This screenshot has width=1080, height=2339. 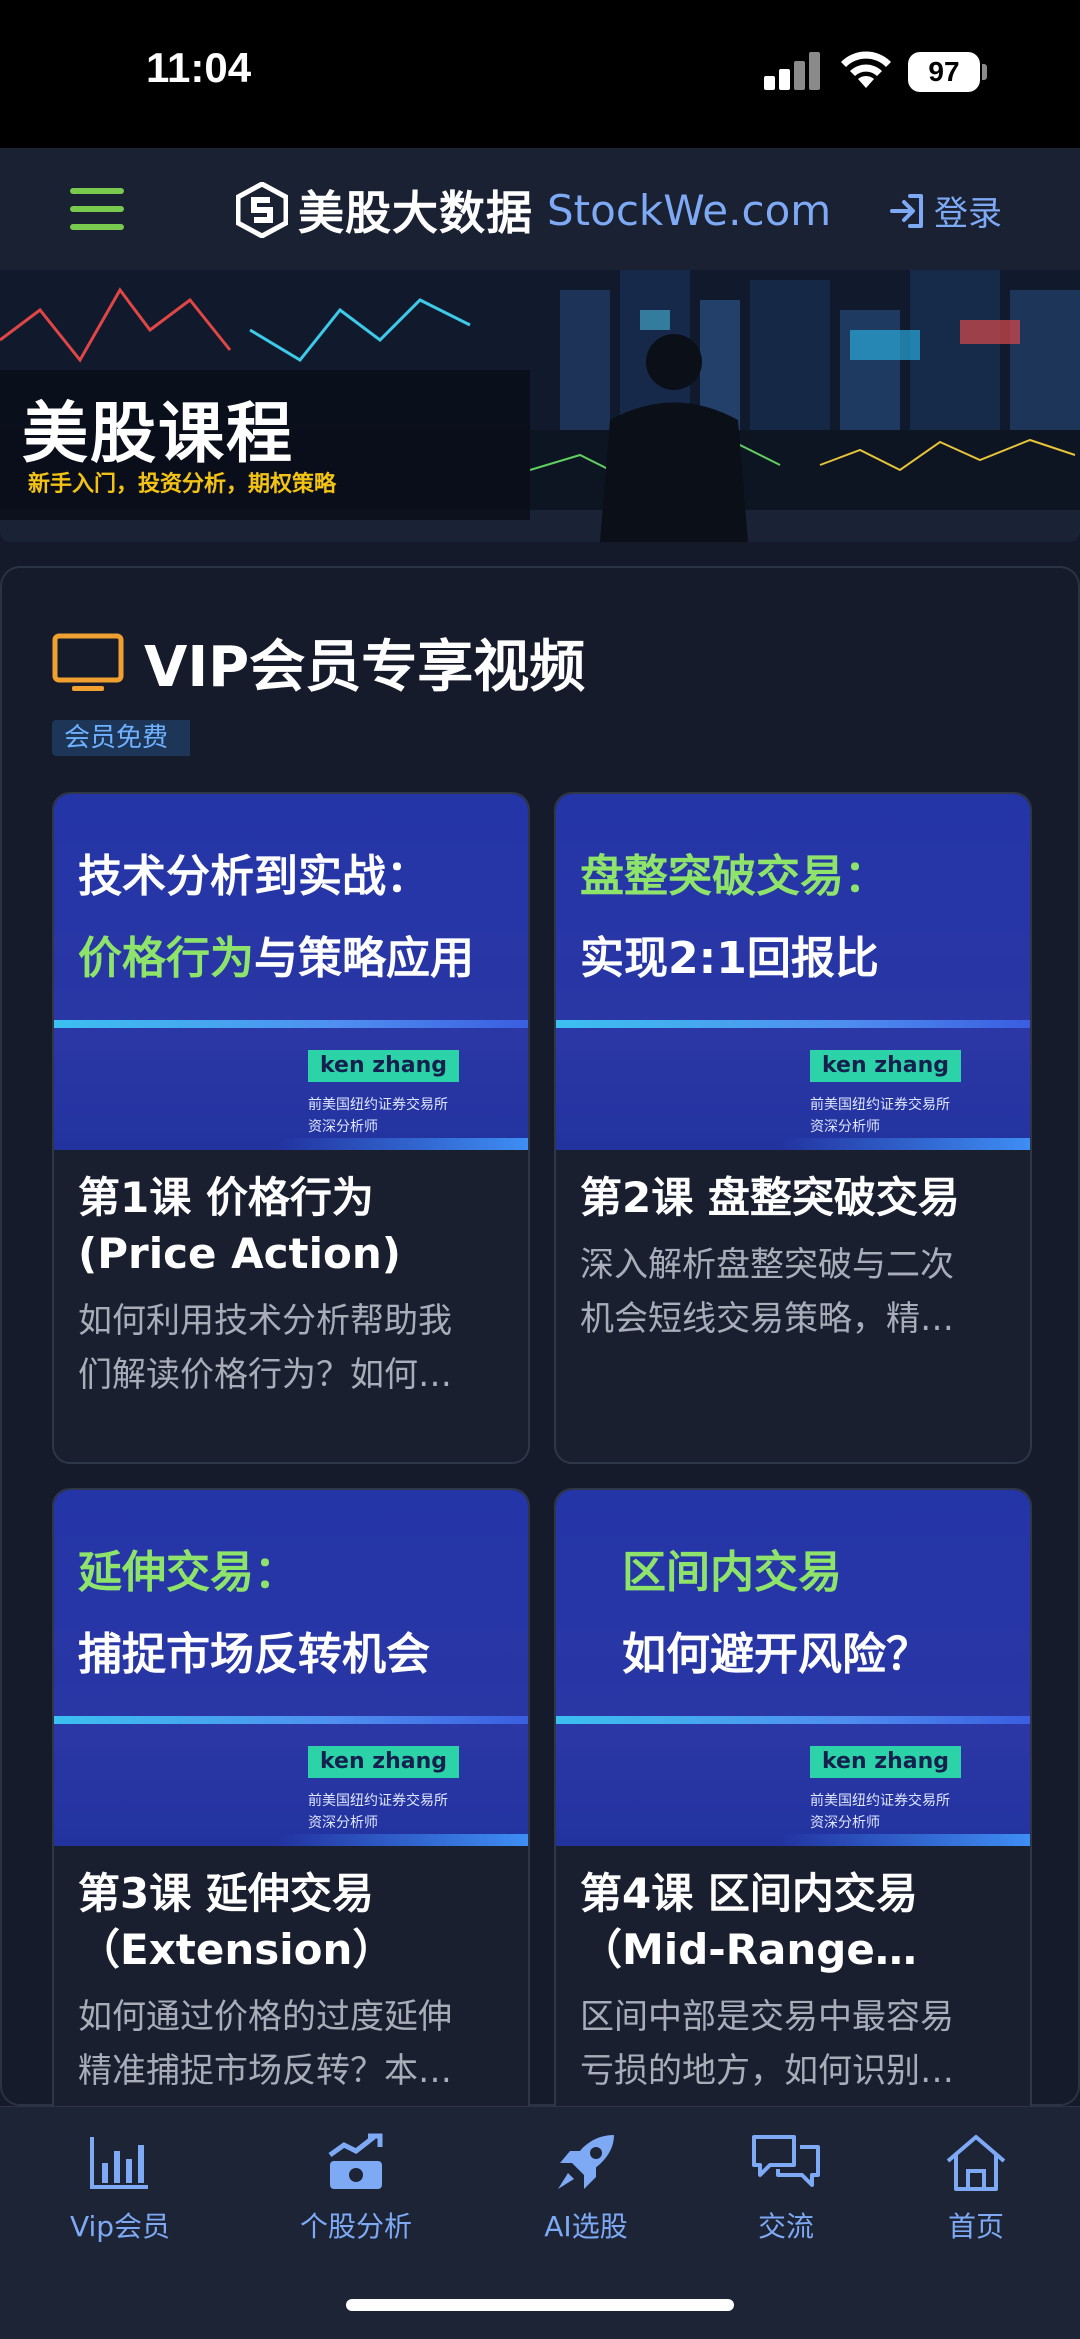 I want to click on home-icon, so click(x=976, y=2163).